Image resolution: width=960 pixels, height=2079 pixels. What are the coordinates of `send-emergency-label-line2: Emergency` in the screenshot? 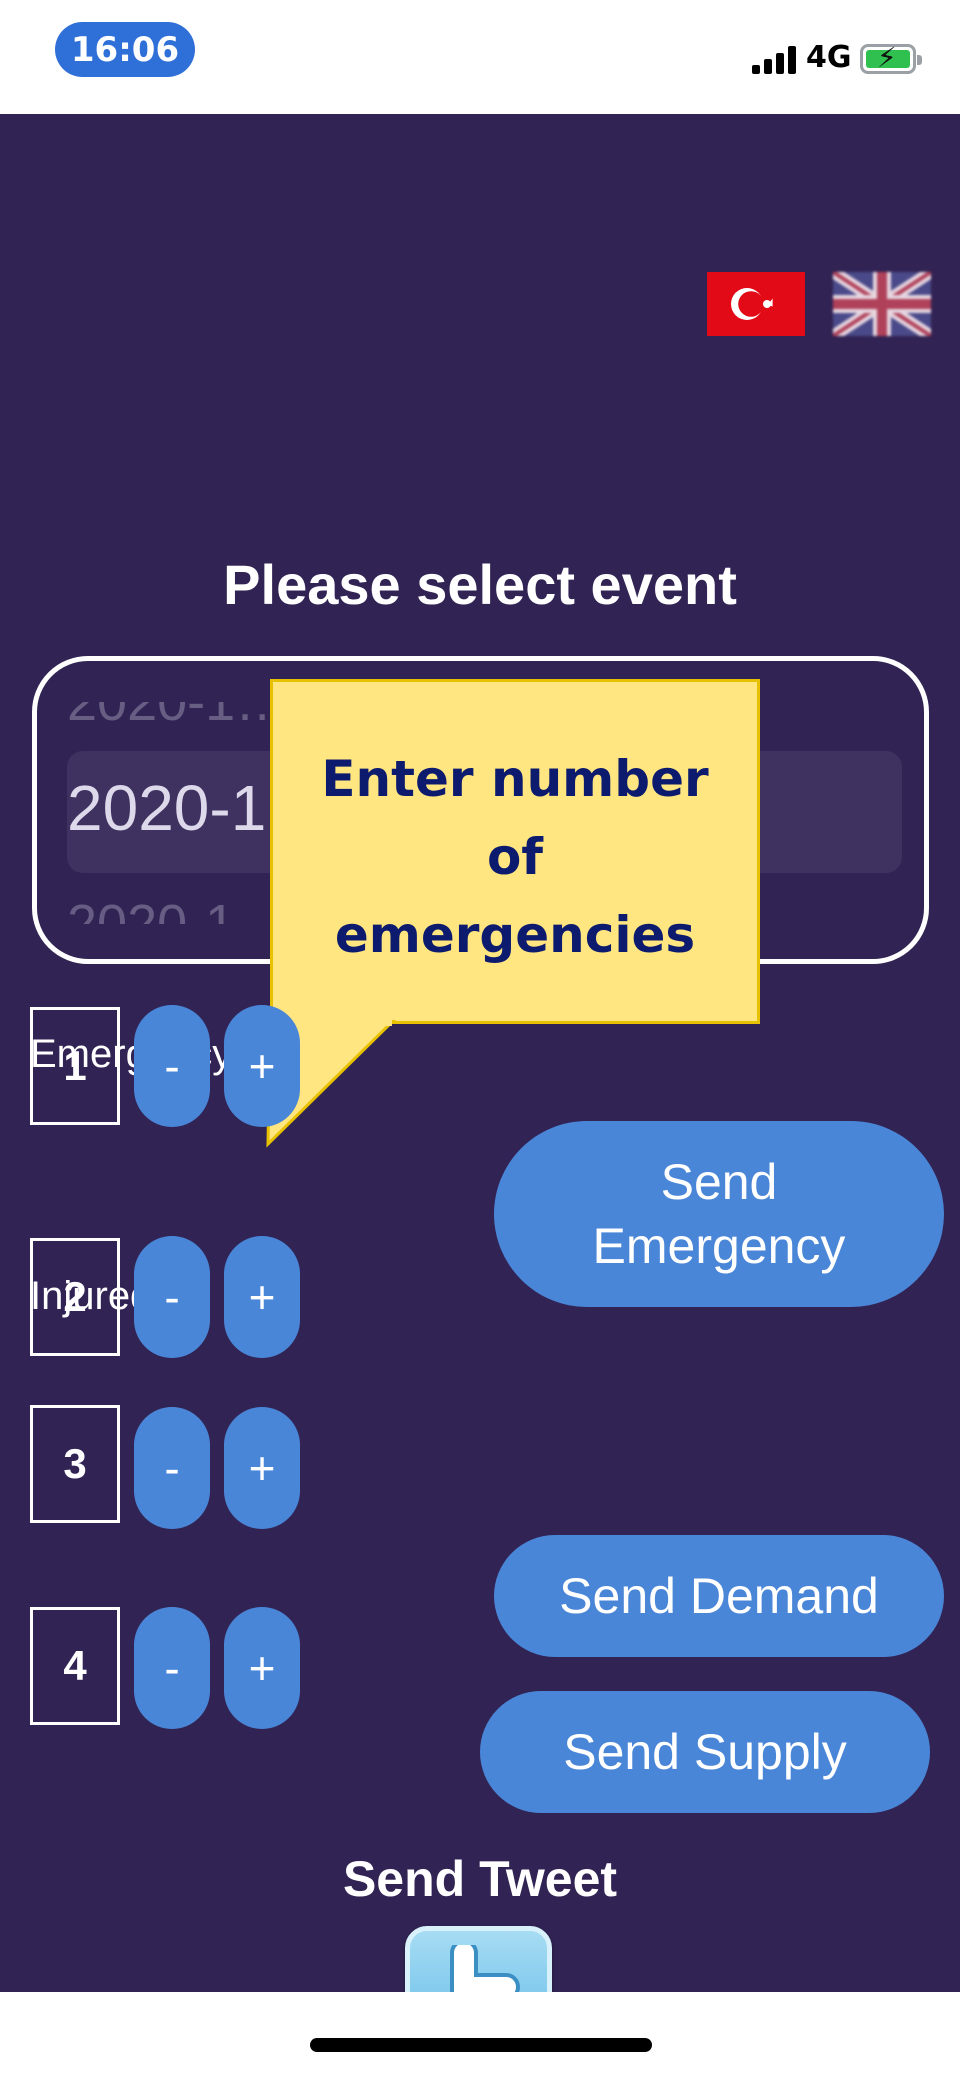 It's located at (719, 1246).